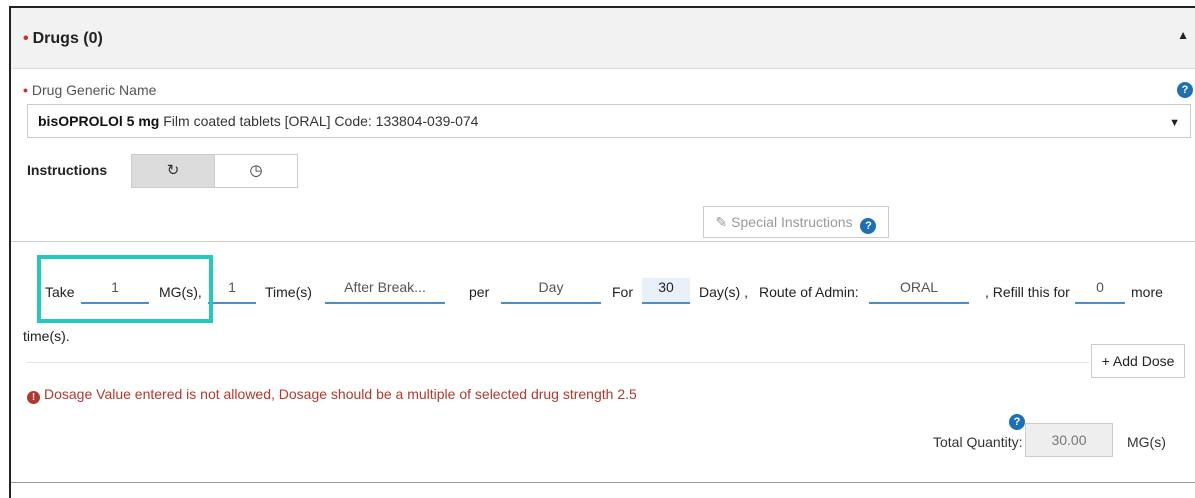  What do you see at coordinates (1183, 35) in the screenshot?
I see `caret-up-icon: ▲` at bounding box center [1183, 35].